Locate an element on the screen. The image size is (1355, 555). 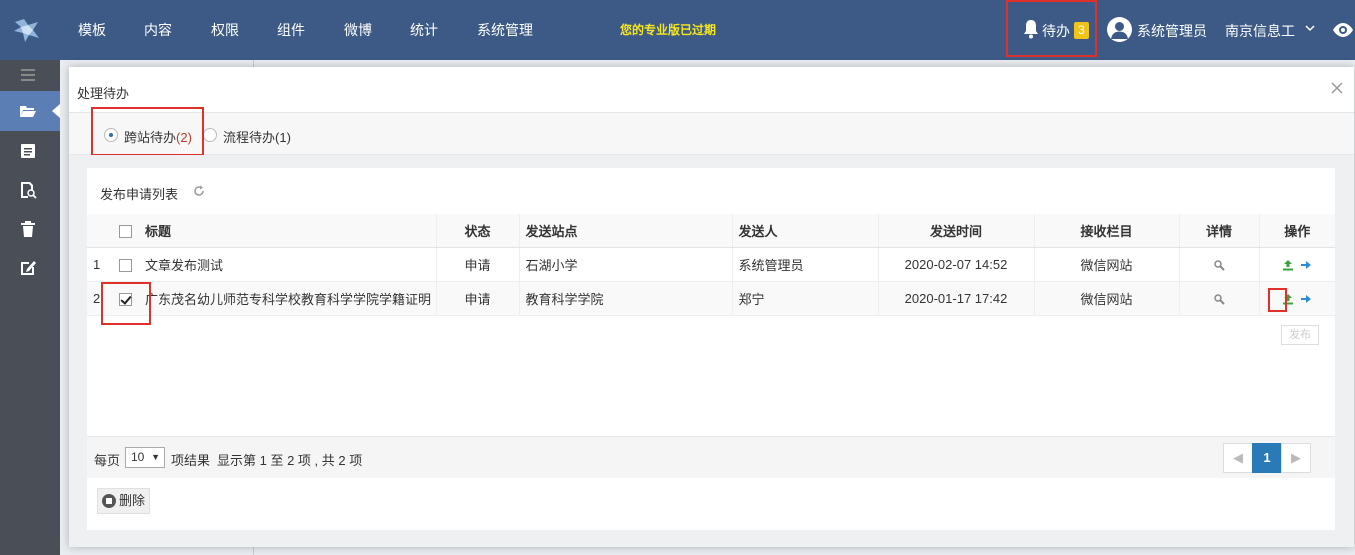
row-checkbox is located at coordinates (125, 265).